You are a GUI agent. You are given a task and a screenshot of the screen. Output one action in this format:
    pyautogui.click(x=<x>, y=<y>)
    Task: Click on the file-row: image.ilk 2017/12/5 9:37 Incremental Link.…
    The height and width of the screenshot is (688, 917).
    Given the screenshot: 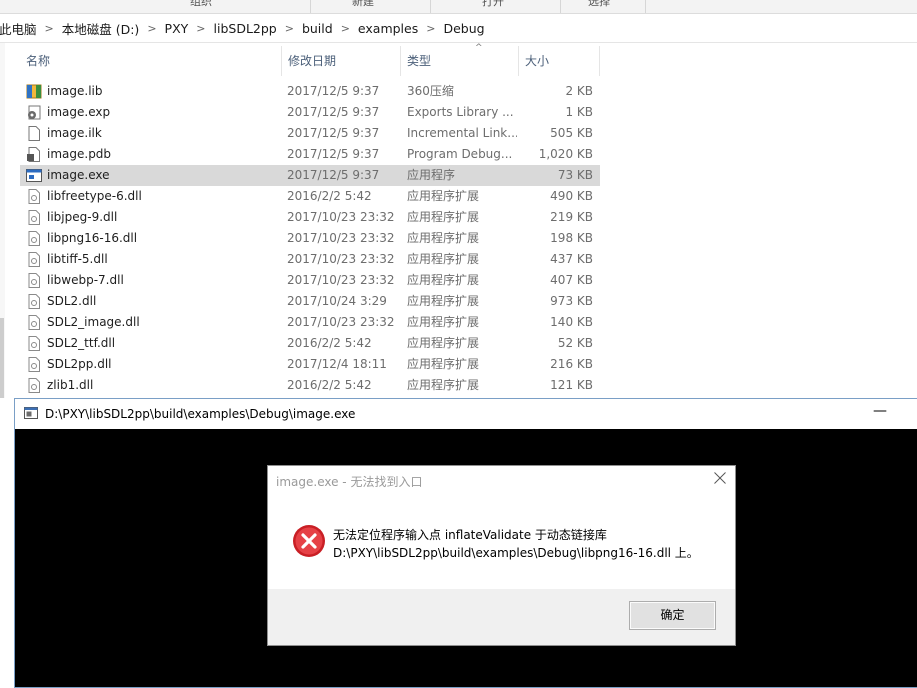 What is the action you would take?
    pyautogui.click(x=310, y=133)
    